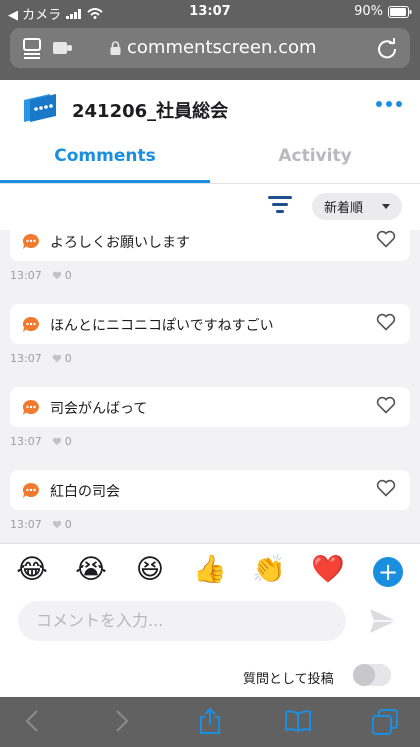  Describe the element at coordinates (379, 104) in the screenshot. I see `more-dots-icon` at that location.